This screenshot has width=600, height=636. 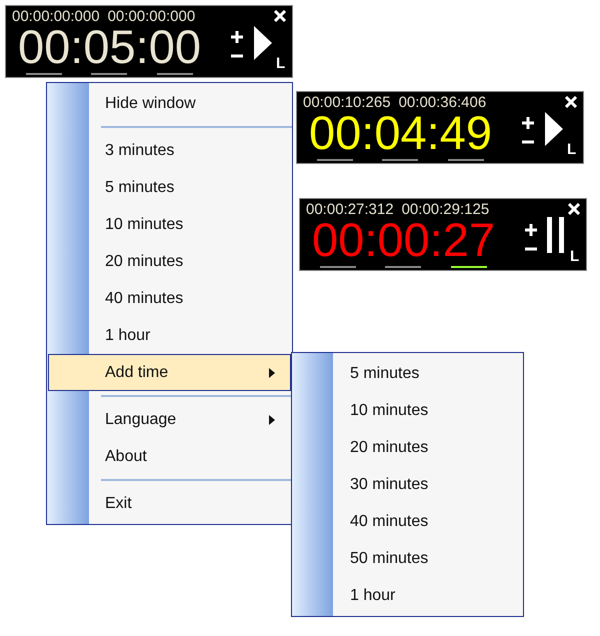 What do you see at coordinates (407, 484) in the screenshot?
I see `menu-item: 30 minutes` at bounding box center [407, 484].